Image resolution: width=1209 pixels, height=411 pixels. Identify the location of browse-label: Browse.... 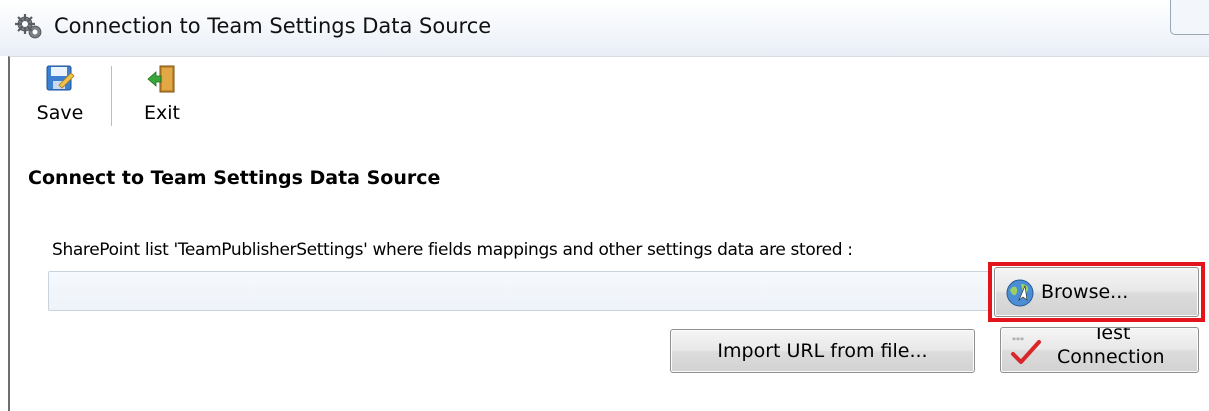
(1085, 292).